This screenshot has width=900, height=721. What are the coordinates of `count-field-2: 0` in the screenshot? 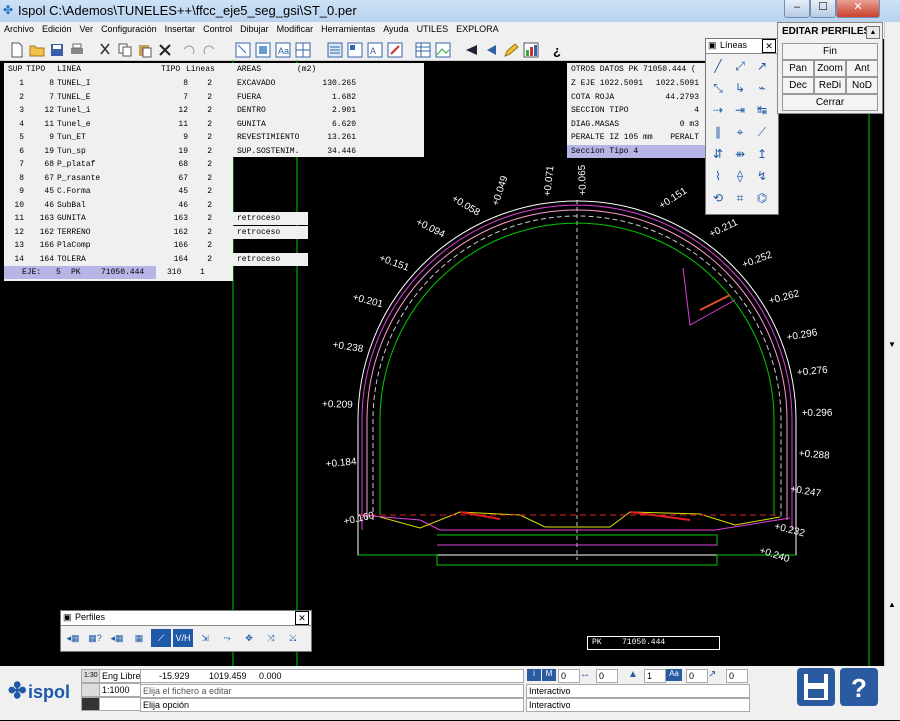 It's located at (607, 676).